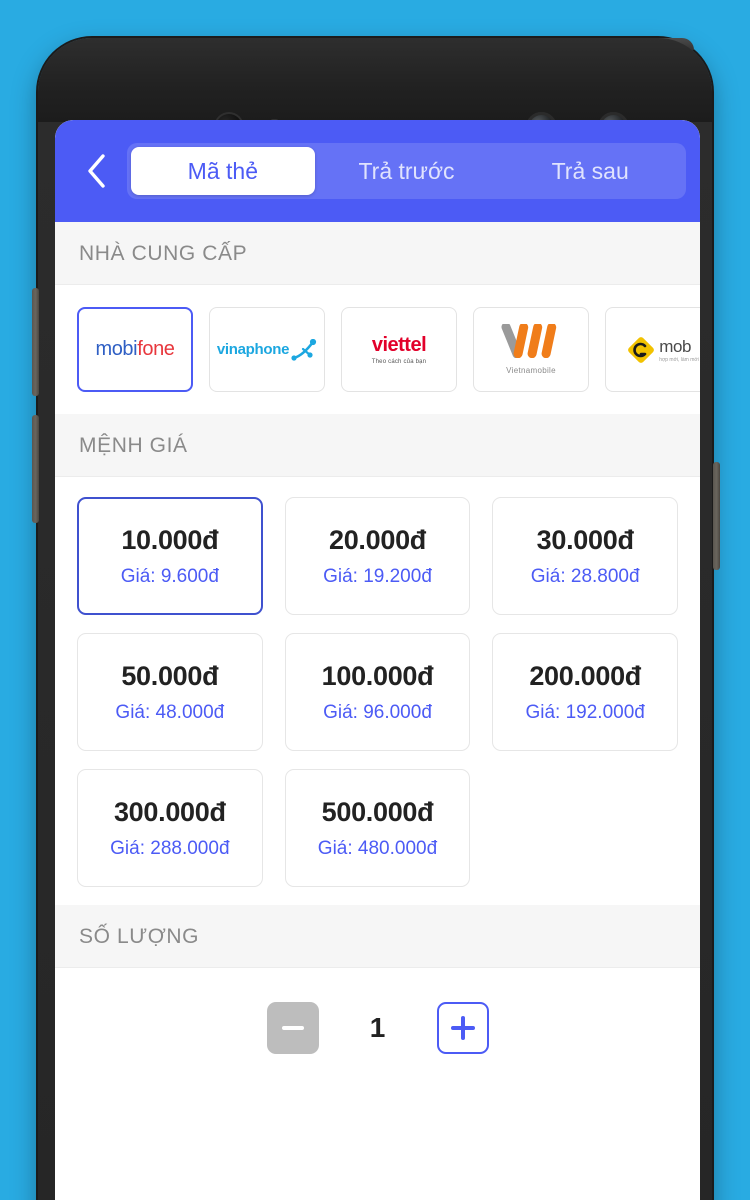  I want to click on vietnamobile-logo-icon: Vietnamobile, so click(531, 348).